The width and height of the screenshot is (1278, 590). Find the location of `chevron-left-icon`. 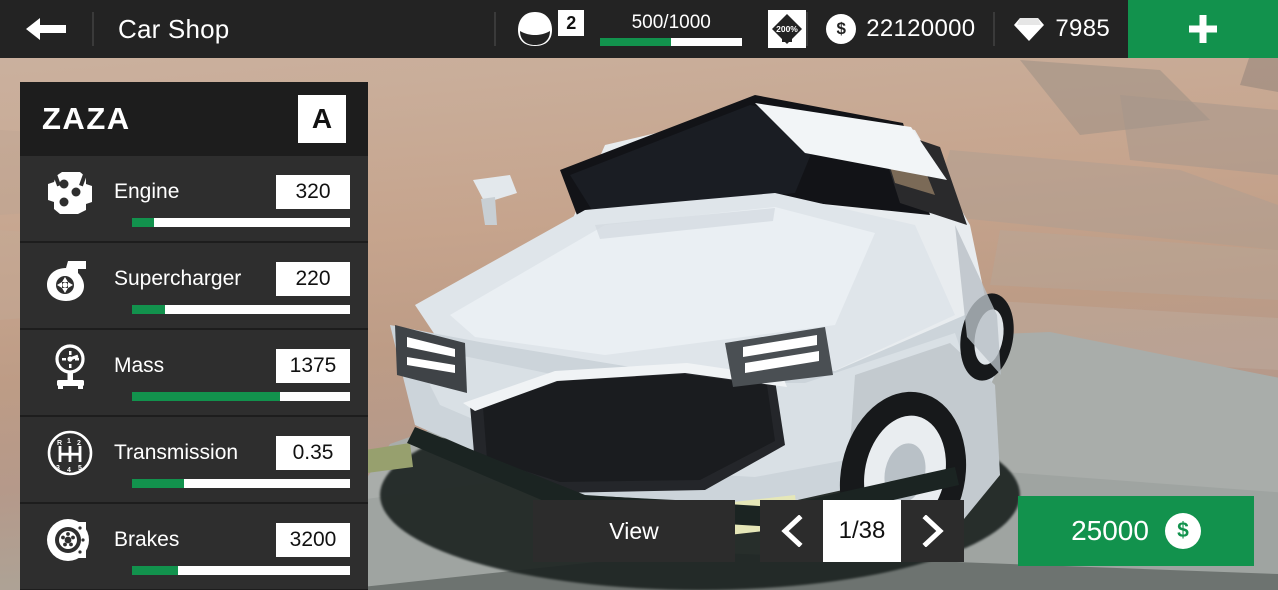

chevron-left-icon is located at coordinates (791, 531).